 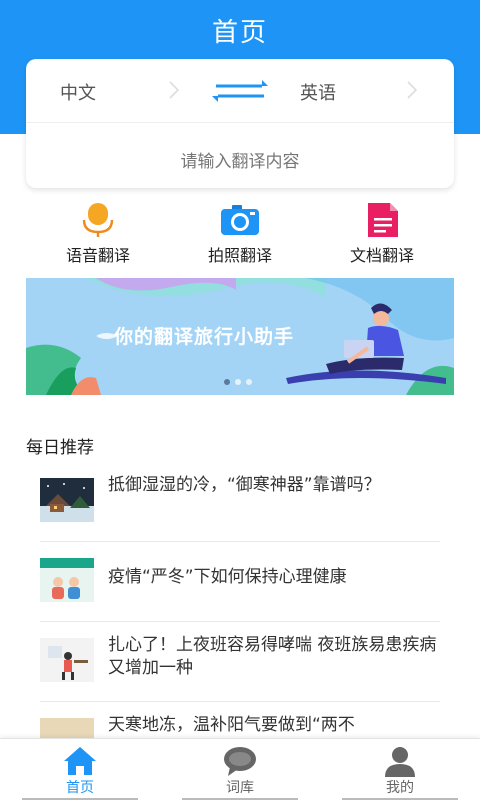 What do you see at coordinates (383, 220) in the screenshot?
I see `document-icon` at bounding box center [383, 220].